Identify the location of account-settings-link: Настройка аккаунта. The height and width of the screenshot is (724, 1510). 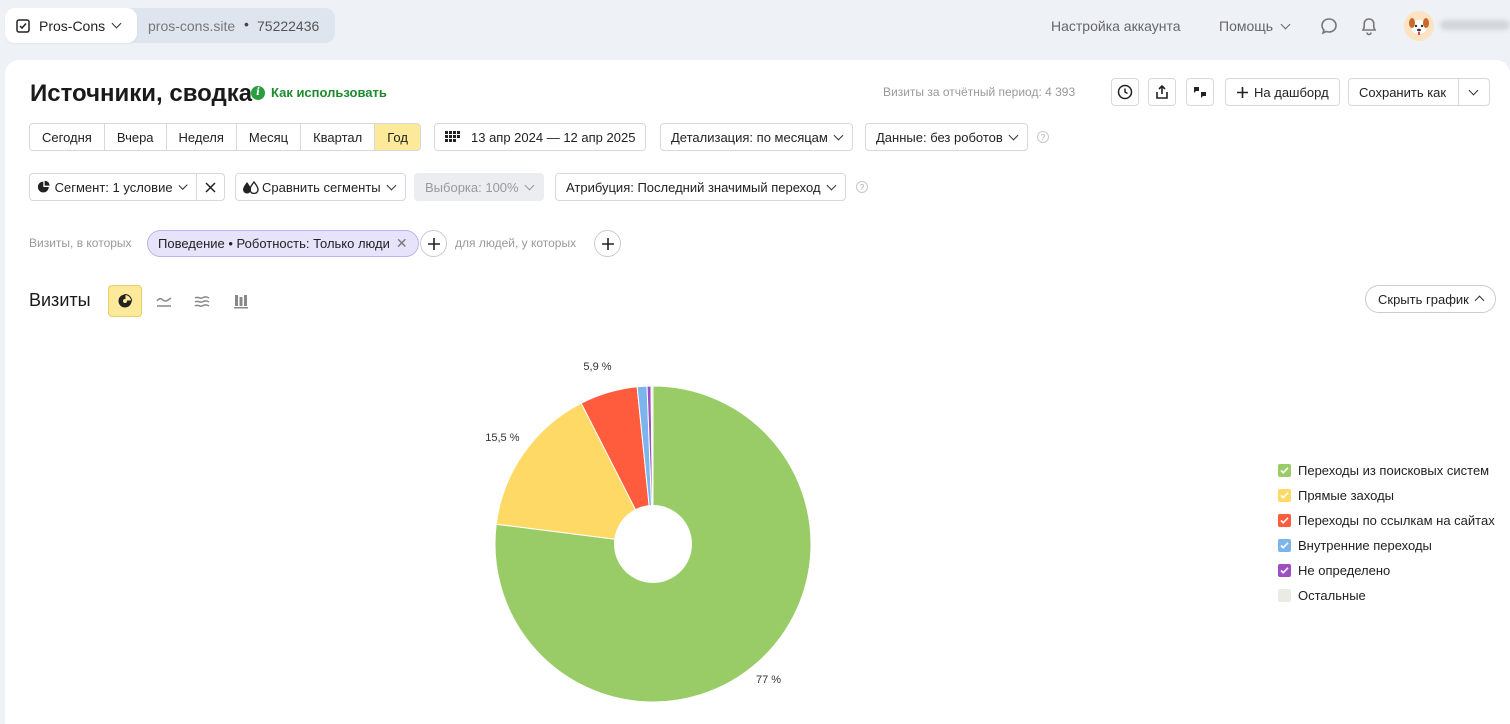
(1116, 26).